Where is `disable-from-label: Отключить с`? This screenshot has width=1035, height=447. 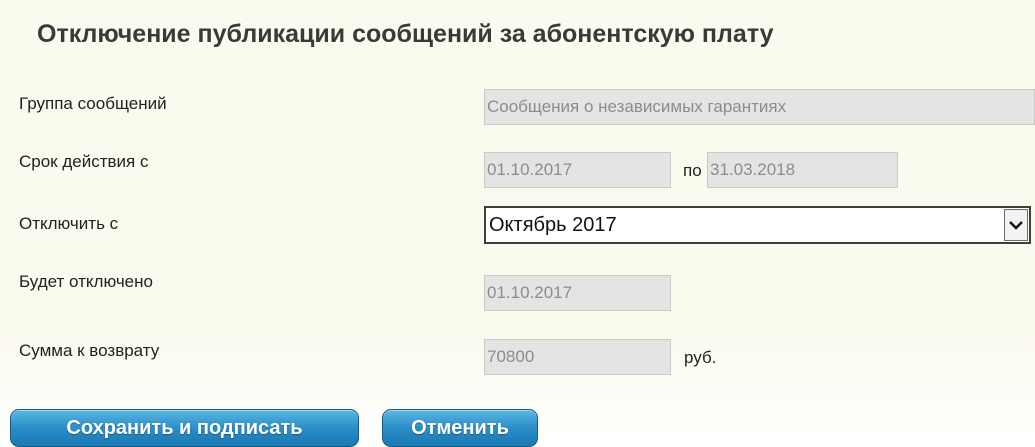 disable-from-label: Отключить с is located at coordinates (69, 223).